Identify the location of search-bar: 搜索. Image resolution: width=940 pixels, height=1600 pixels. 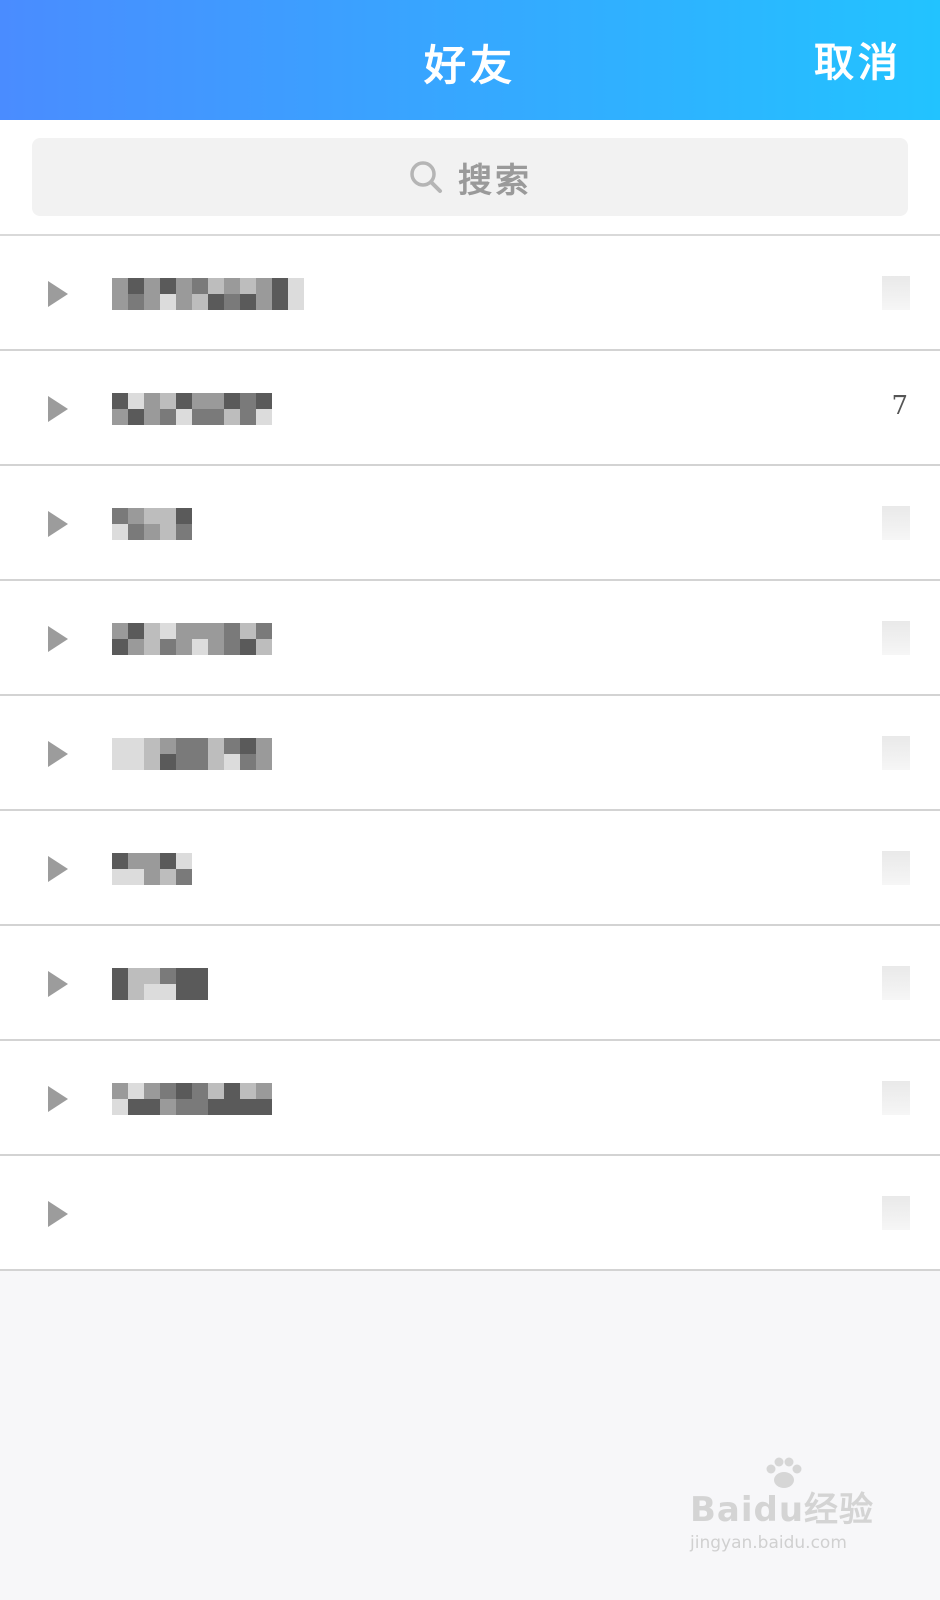
(470, 177).